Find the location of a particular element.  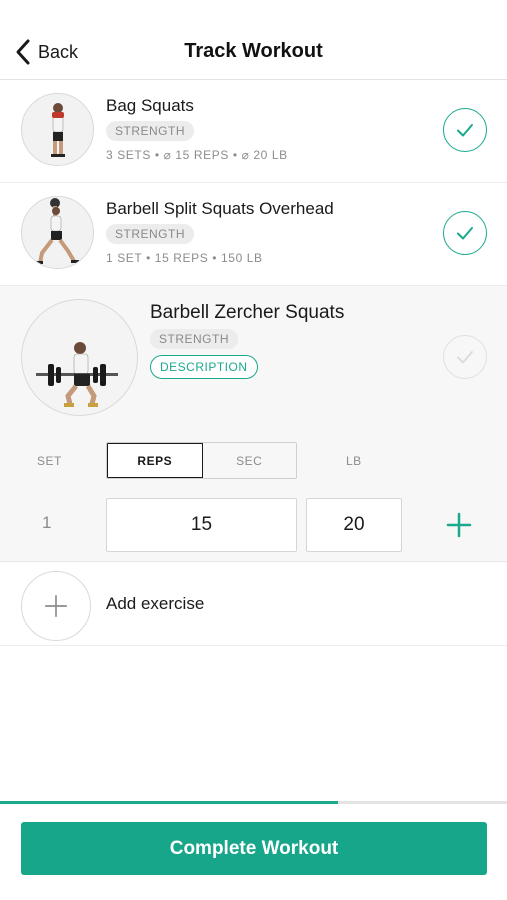

reps-option: REPS is located at coordinates (155, 460).